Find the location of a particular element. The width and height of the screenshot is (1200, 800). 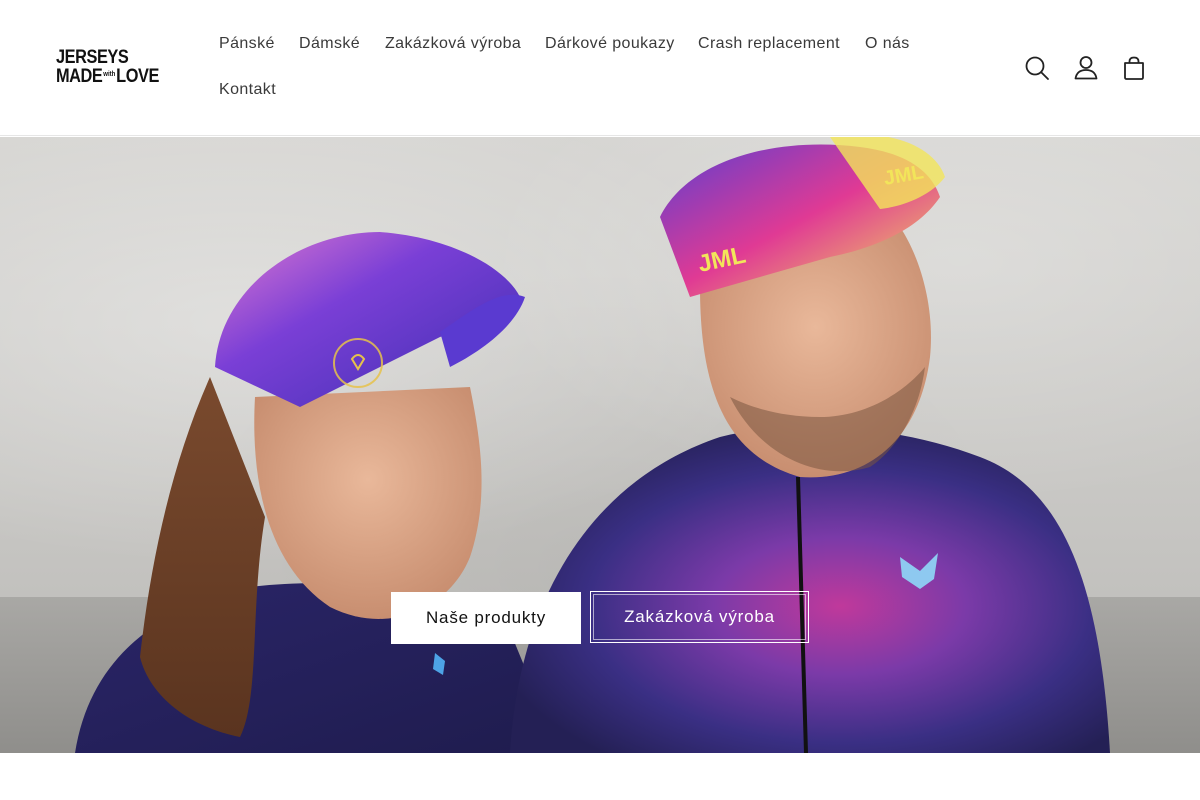

nav-item-crash-replacement: Crash replacement is located at coordinates (769, 44).